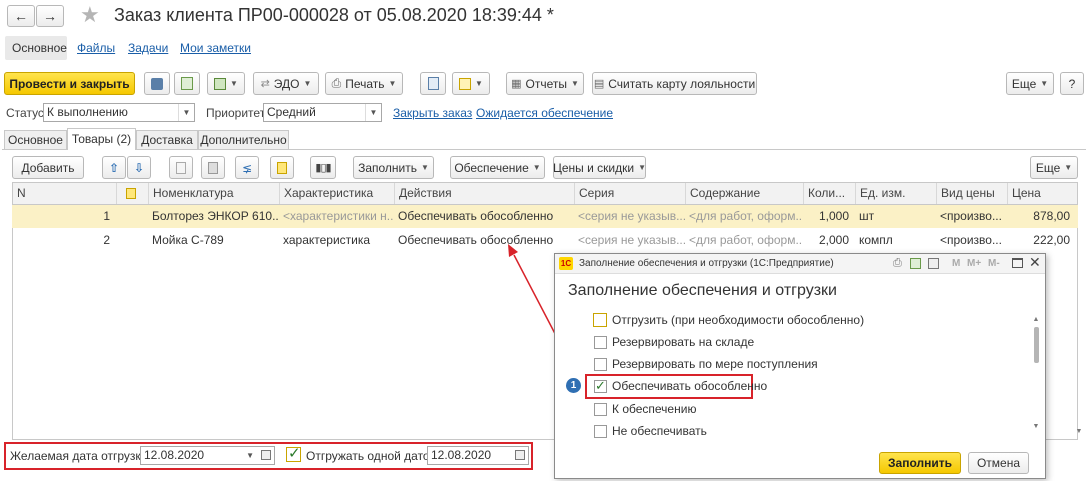 The height and width of the screenshot is (481, 1090). Describe the element at coordinates (897, 263) in the screenshot. I see `print-icon: ⎙` at that location.